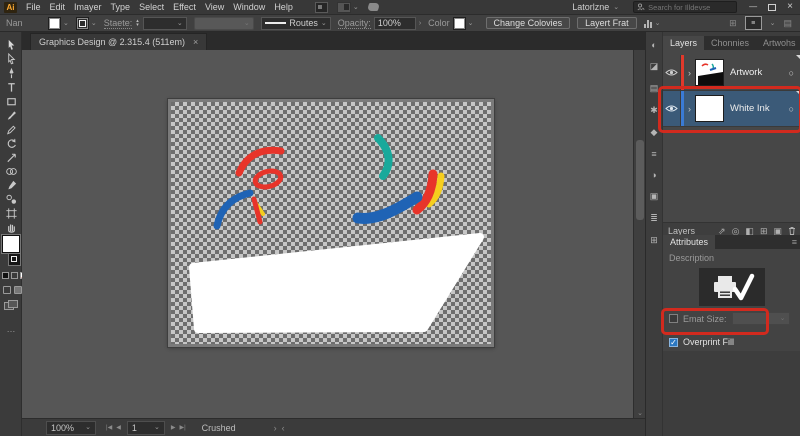 This screenshot has width=800, height=436. Describe the element at coordinates (373, 7) in the screenshot. I see `share-icon` at that location.